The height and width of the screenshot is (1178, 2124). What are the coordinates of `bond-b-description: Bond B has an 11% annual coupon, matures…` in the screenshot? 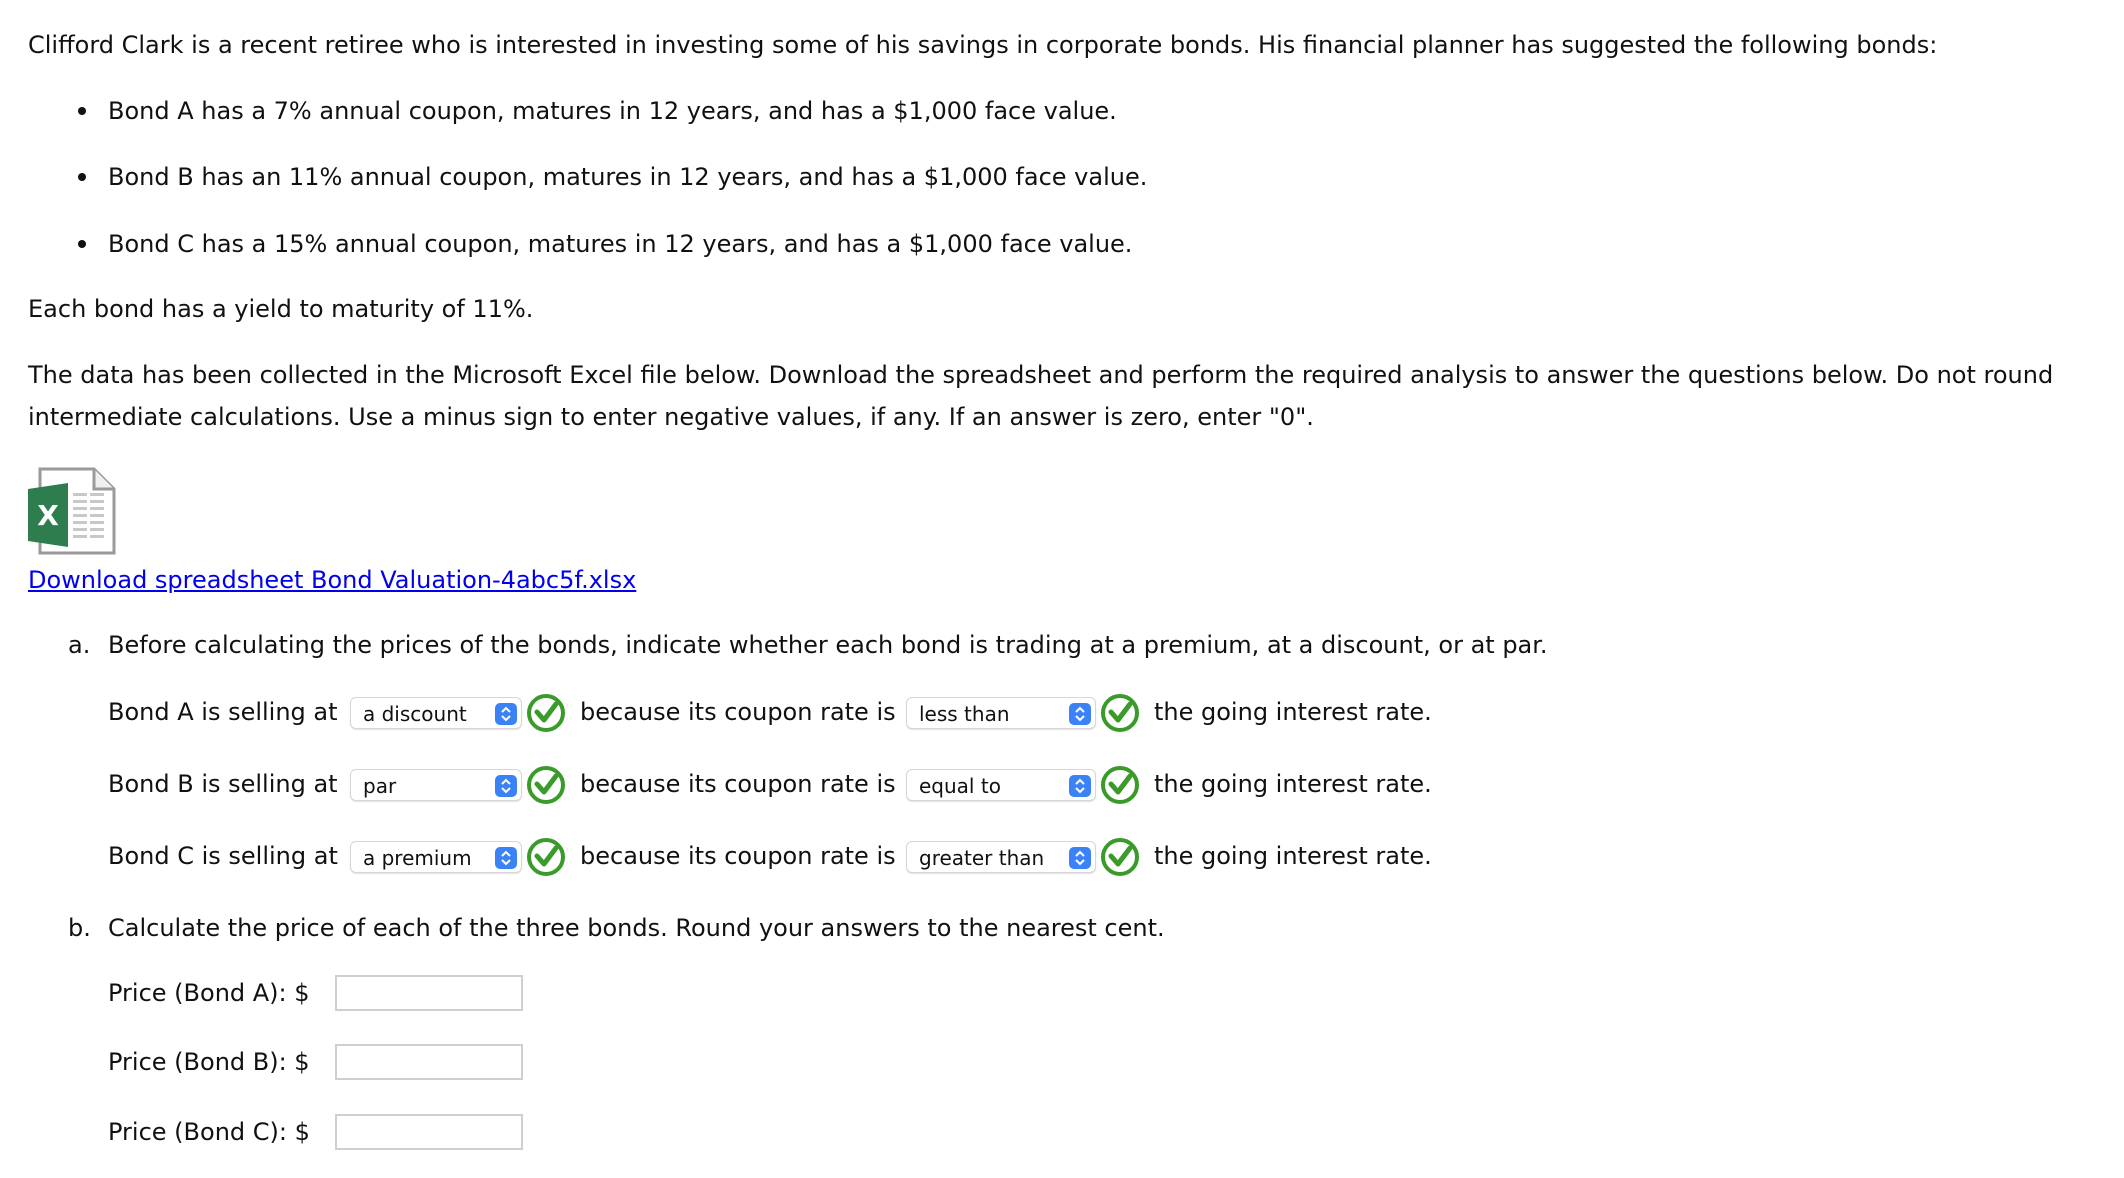 It's located at (628, 177).